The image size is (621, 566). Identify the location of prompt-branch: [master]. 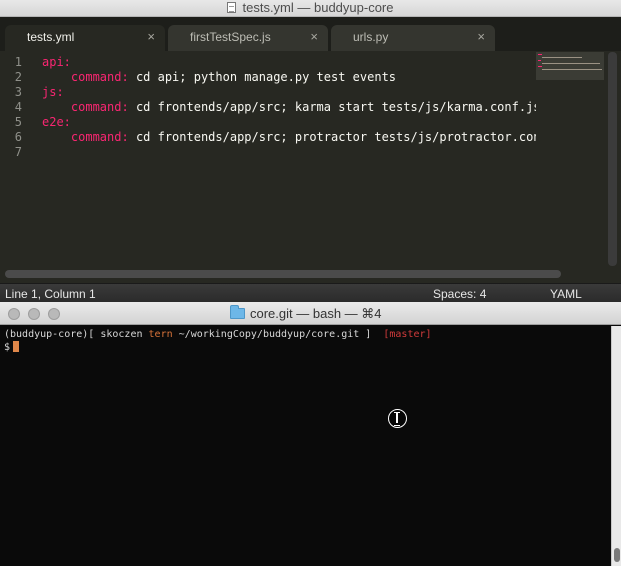
(407, 334).